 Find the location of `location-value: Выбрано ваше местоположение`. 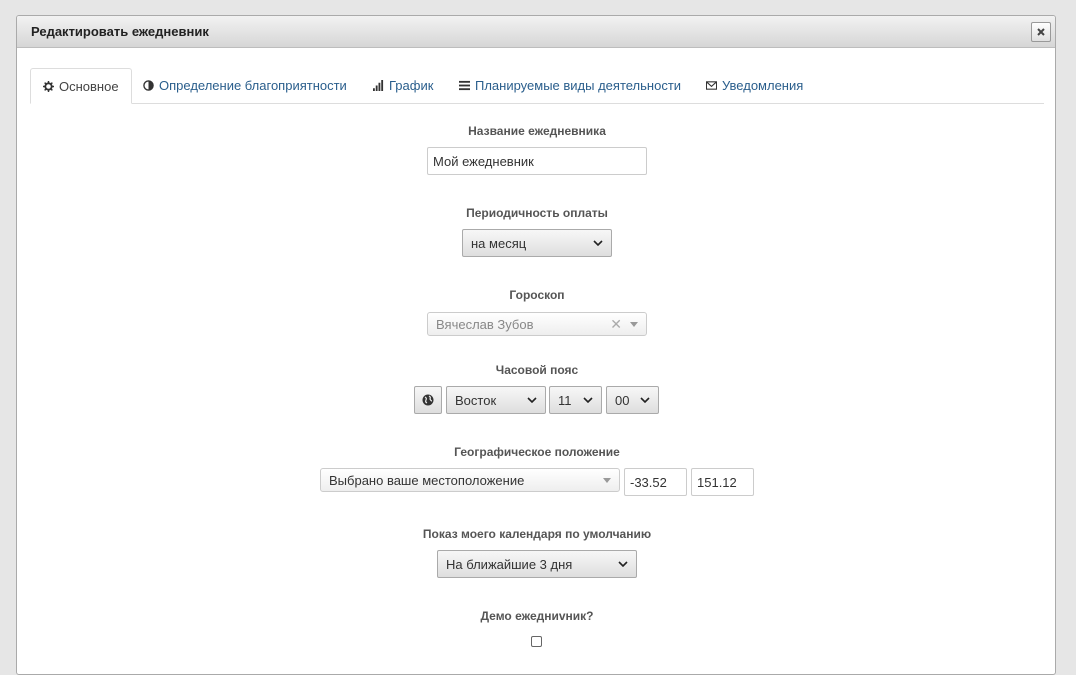

location-value: Выбрано ваше местоположение is located at coordinates (427, 480).